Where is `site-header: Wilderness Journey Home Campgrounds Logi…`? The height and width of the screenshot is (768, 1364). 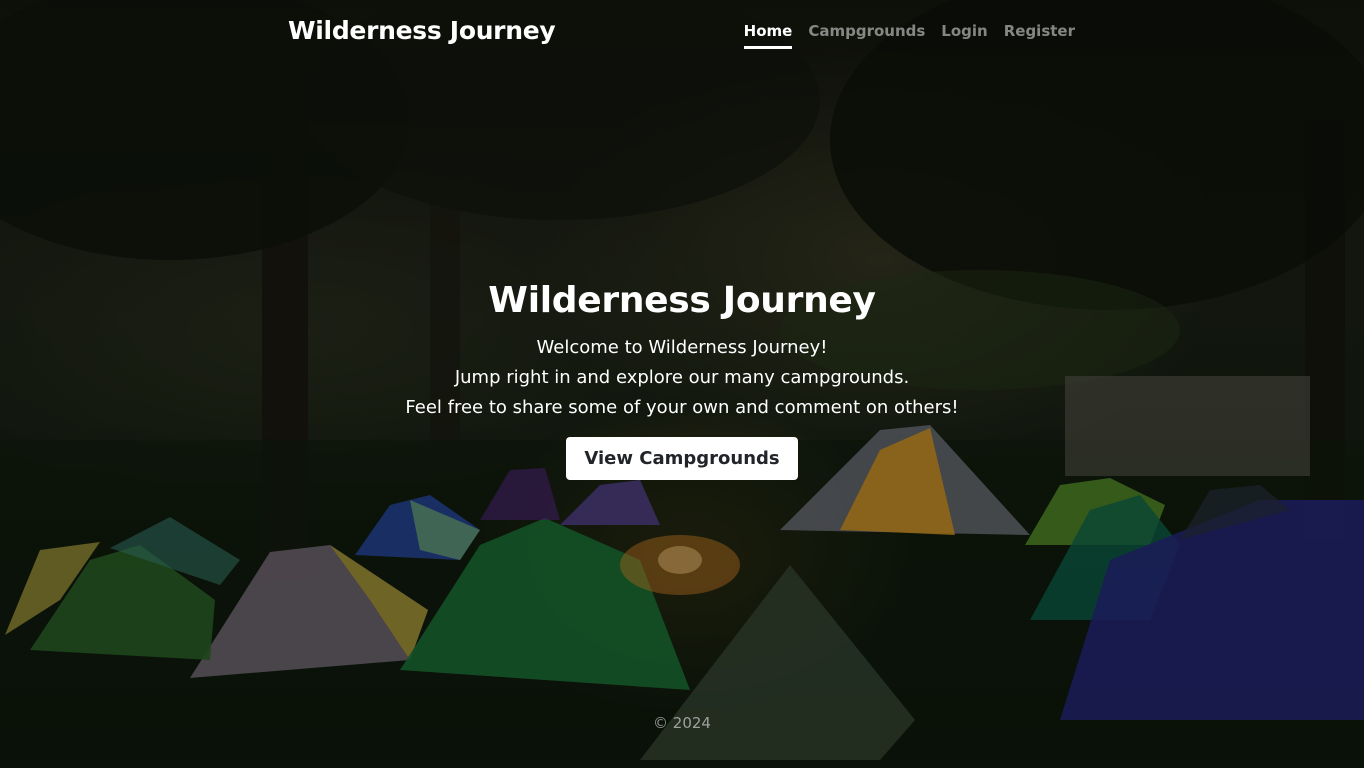
site-header: Wilderness Journey Home Campgrounds Logi… is located at coordinates (682, 35).